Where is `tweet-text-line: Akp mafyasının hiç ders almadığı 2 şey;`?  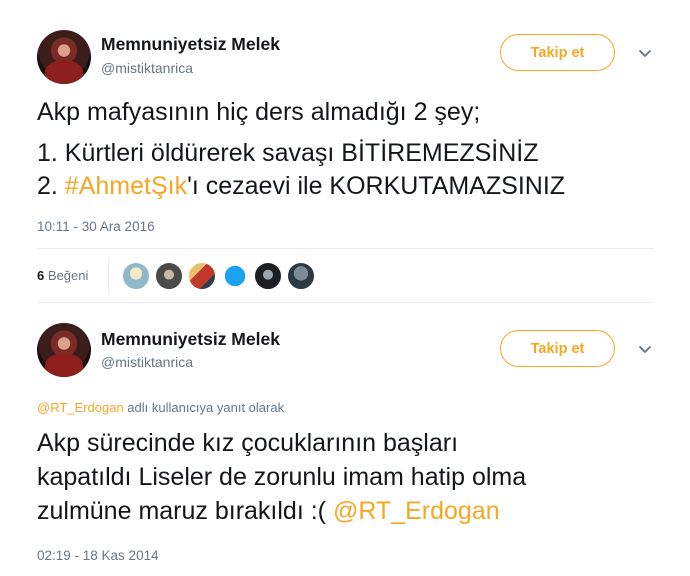
tweet-text-line: Akp mafyasının hiç ders almadığı 2 şey; is located at coordinates (259, 112).